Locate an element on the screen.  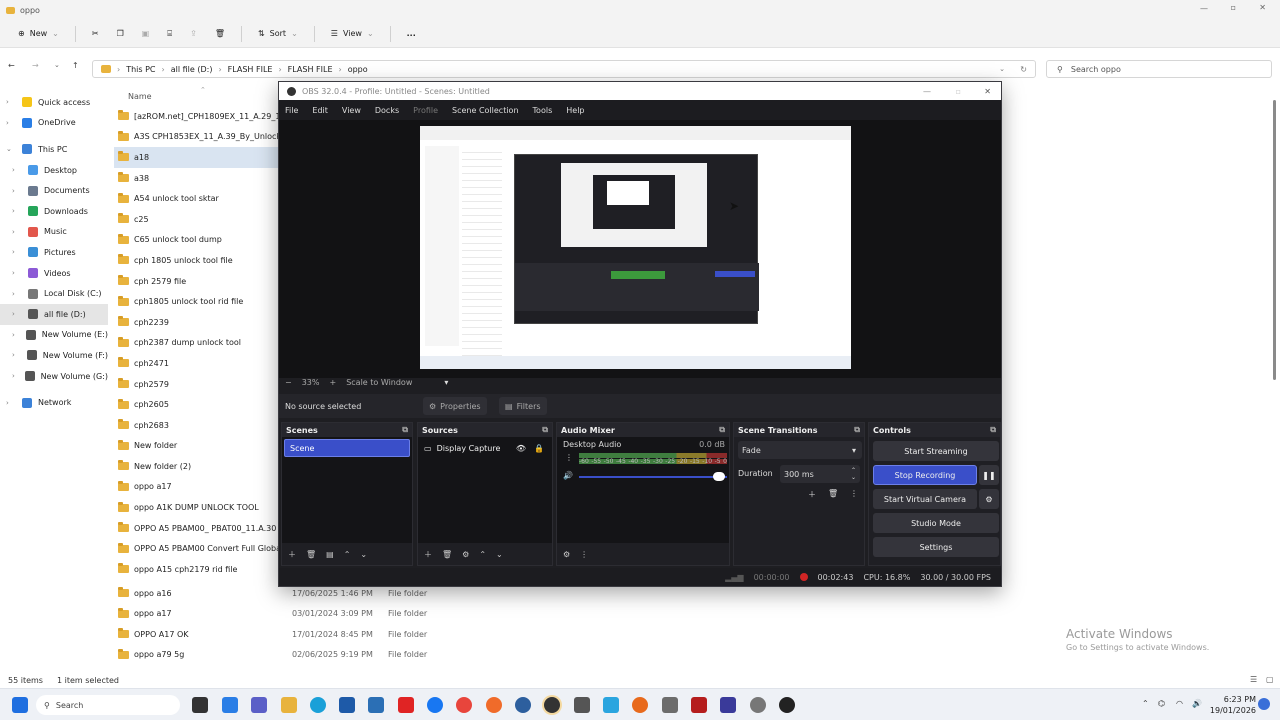
rename-button: ⌸ is located at coordinates (169, 34).